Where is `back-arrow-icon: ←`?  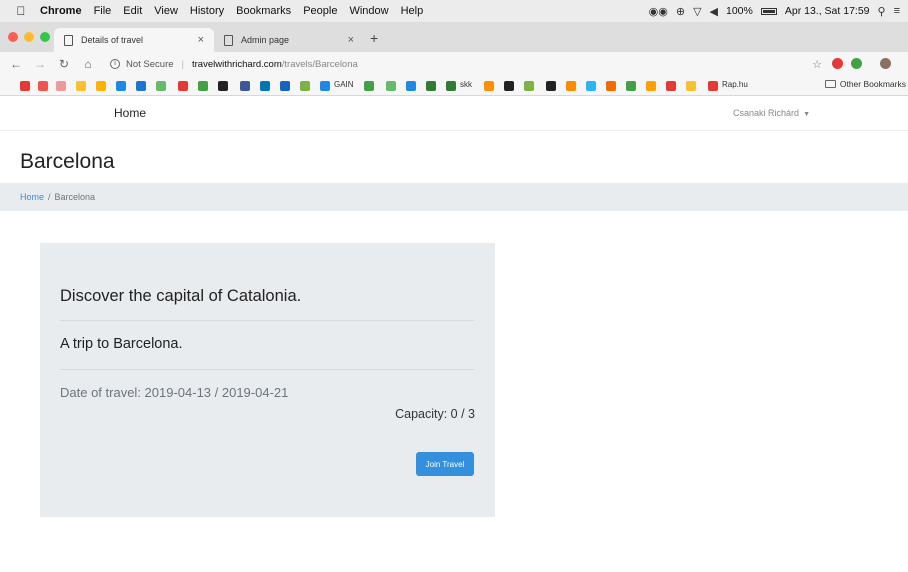 back-arrow-icon: ← is located at coordinates (16, 64).